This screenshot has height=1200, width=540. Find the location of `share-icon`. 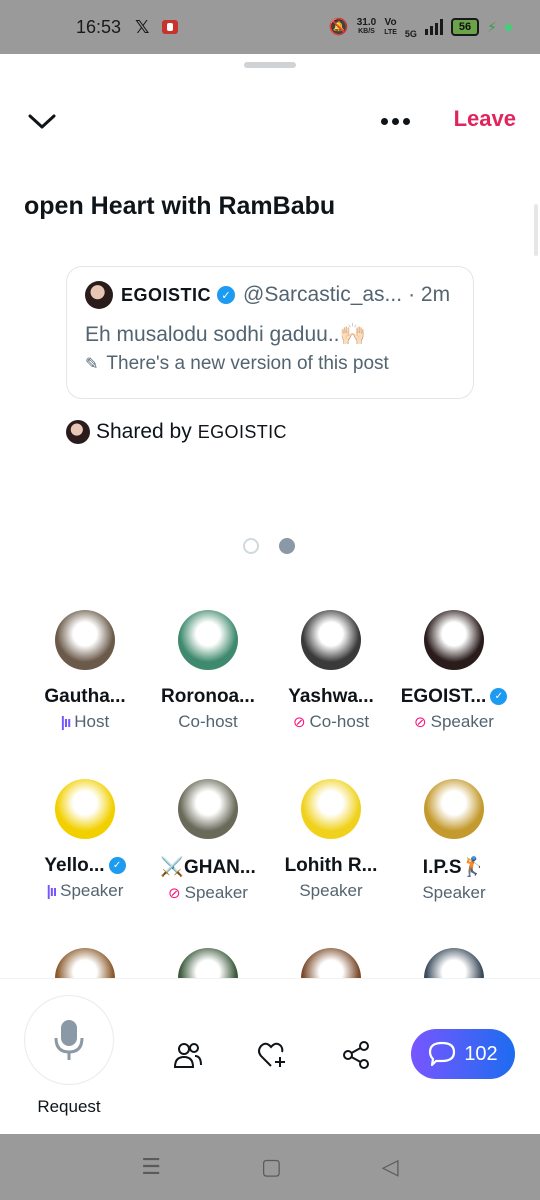

share-icon is located at coordinates (356, 1055).